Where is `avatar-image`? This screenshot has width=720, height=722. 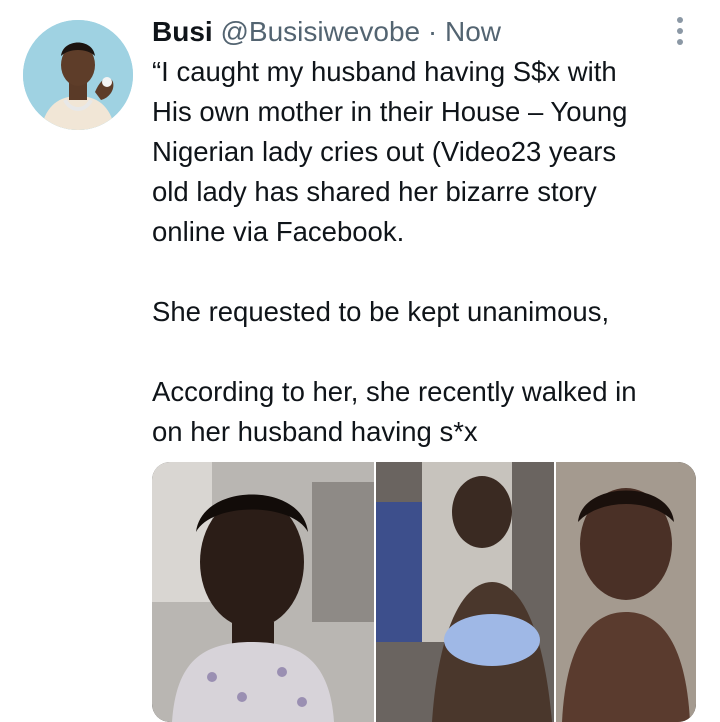 avatar-image is located at coordinates (78, 75).